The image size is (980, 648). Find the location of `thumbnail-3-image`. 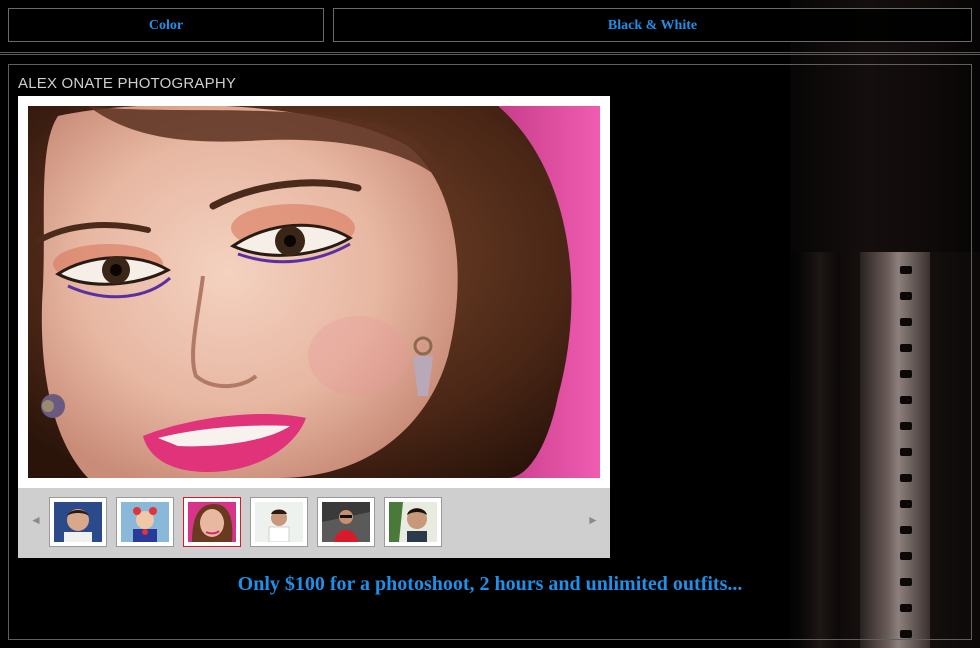

thumbnail-3-image is located at coordinates (212, 522).